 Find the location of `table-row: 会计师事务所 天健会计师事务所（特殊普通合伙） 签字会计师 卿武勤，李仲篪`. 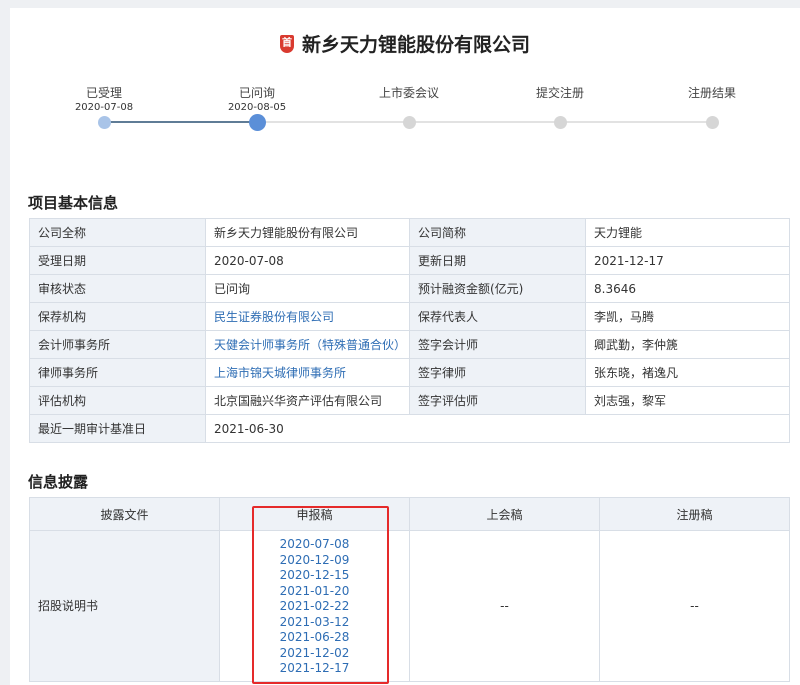

table-row: 会计师事务所 天健会计师事务所（特殊普通合伙） 签字会计师 卿武勤，李仲篪 is located at coordinates (409, 344).